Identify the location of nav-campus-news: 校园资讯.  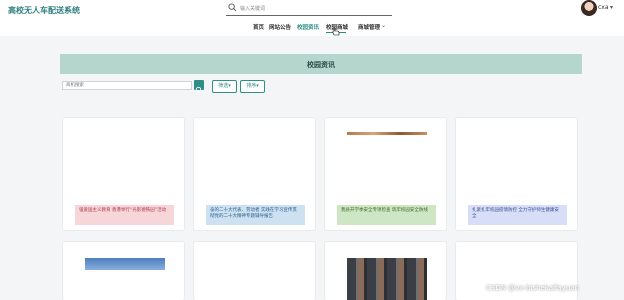
(308, 28).